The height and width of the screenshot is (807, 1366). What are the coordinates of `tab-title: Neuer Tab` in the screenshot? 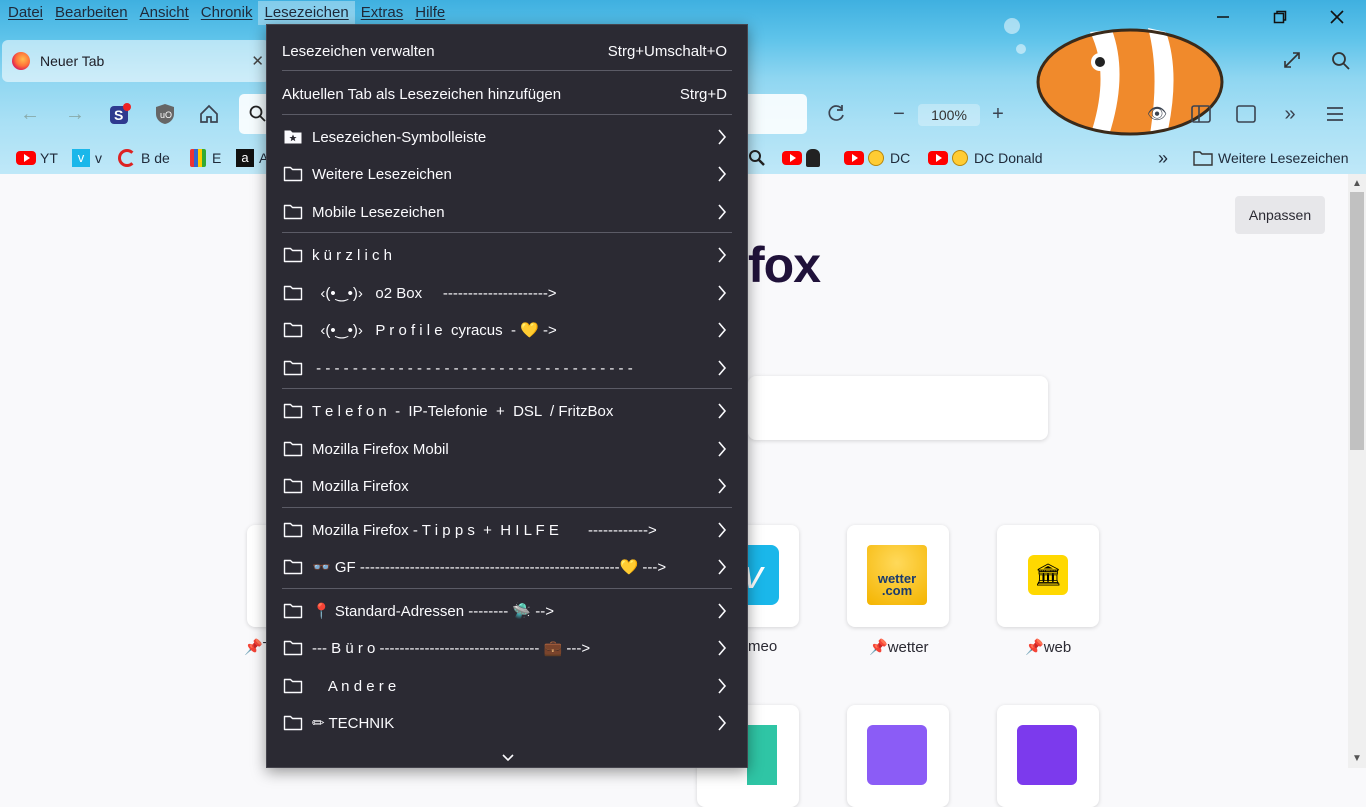 It's located at (72, 61).